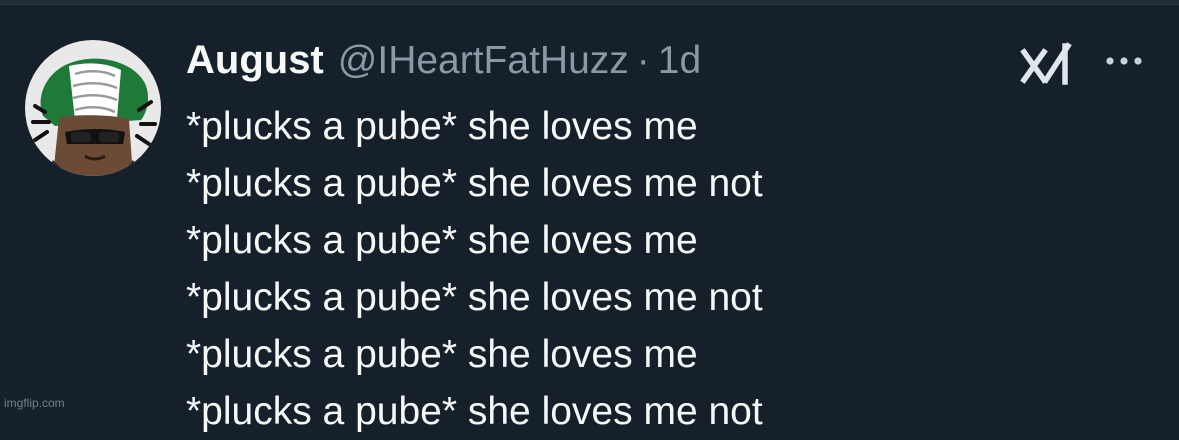 Image resolution: width=1179 pixels, height=440 pixels. Describe the element at coordinates (679, 61) in the screenshot. I see `timestamp: 1d` at that location.